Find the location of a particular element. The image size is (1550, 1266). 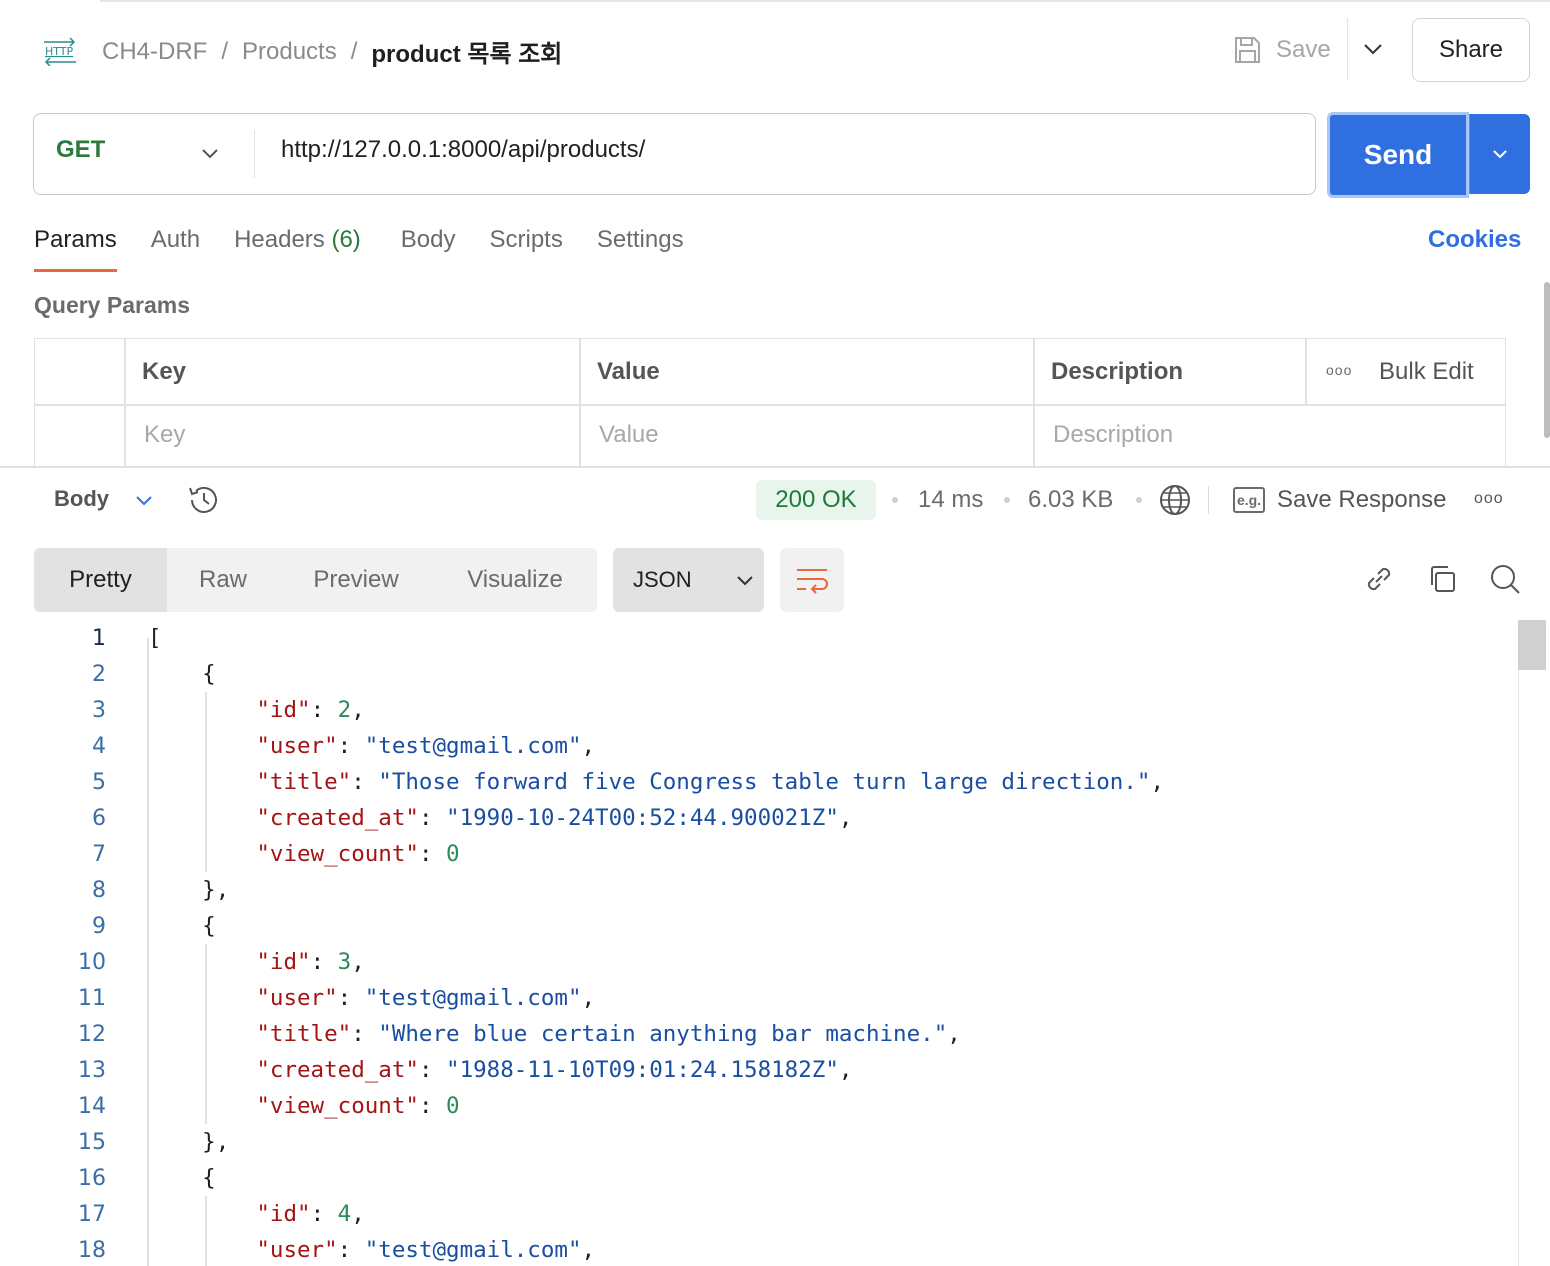

scrollbar is located at coordinates (1547, 360).